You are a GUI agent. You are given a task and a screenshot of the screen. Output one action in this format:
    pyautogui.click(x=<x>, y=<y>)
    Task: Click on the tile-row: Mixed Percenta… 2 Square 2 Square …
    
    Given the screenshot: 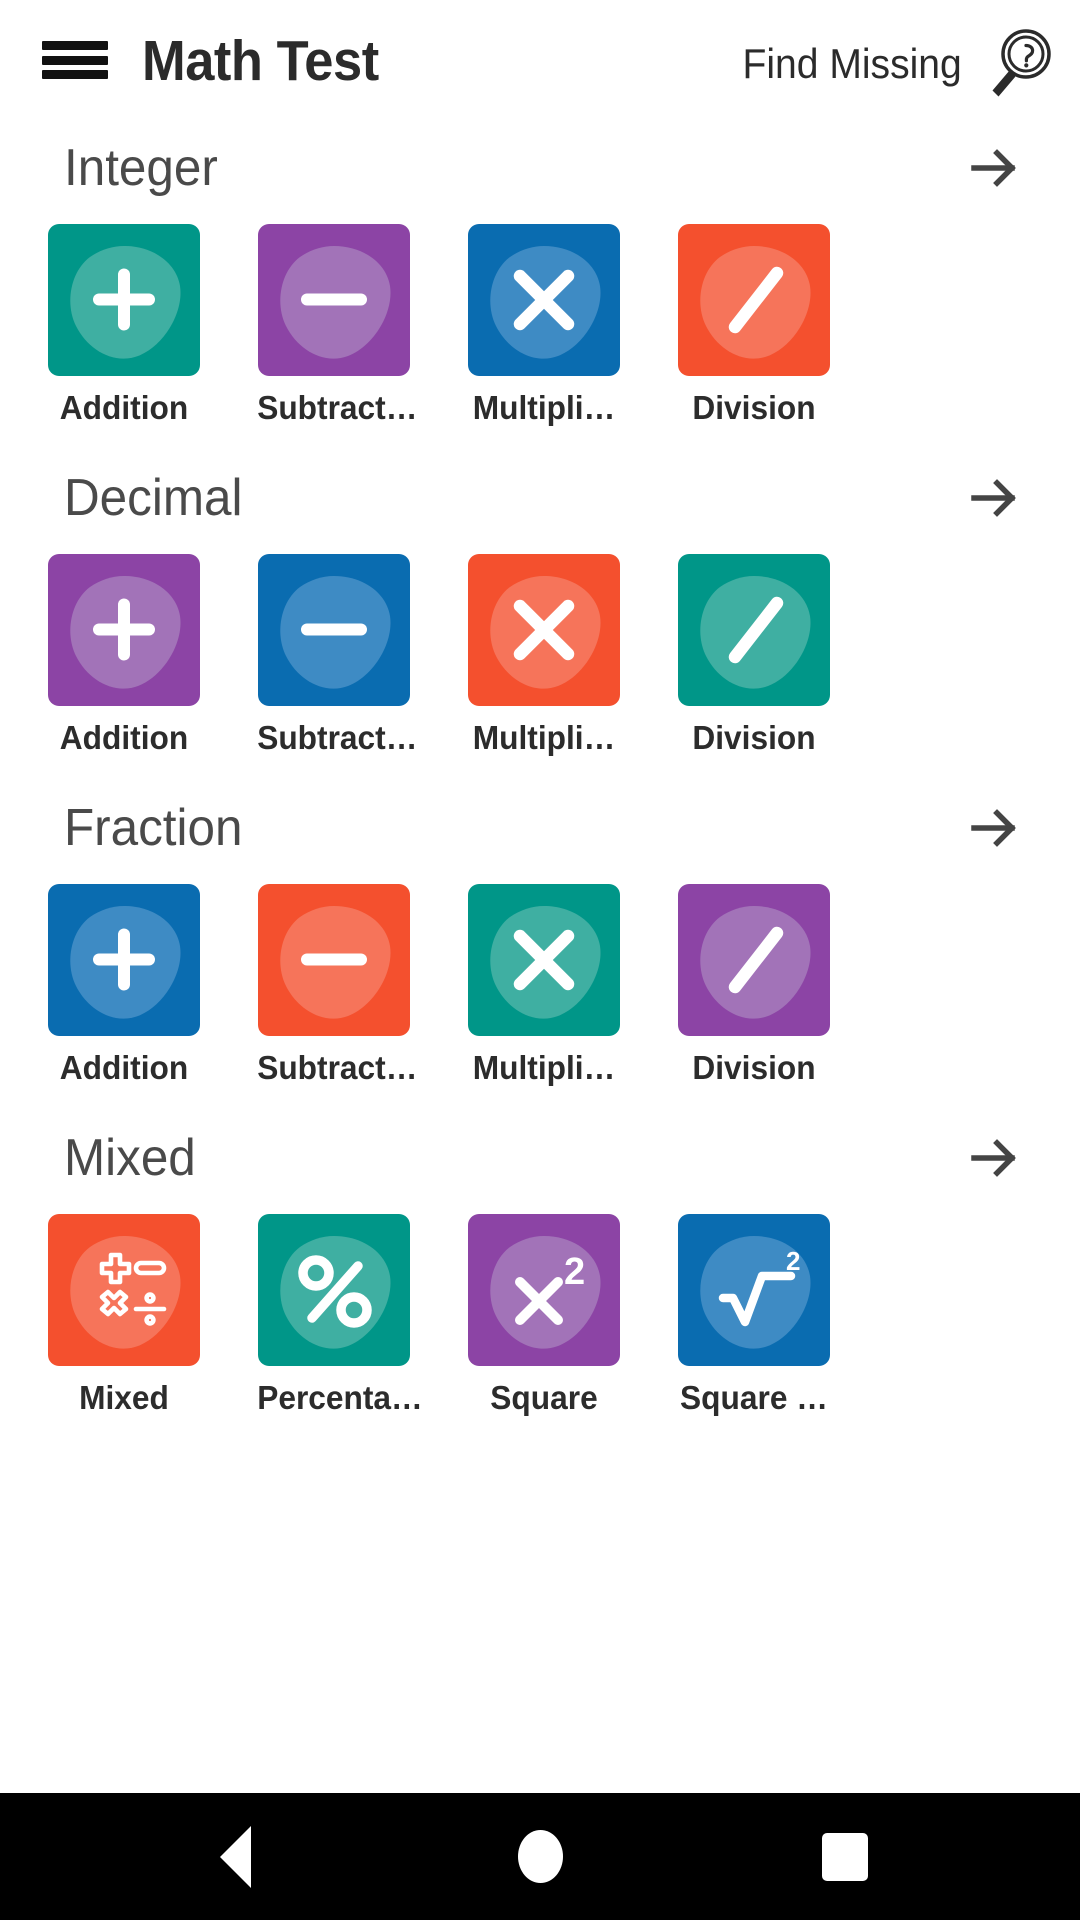 What is the action you would take?
    pyautogui.click(x=540, y=1334)
    